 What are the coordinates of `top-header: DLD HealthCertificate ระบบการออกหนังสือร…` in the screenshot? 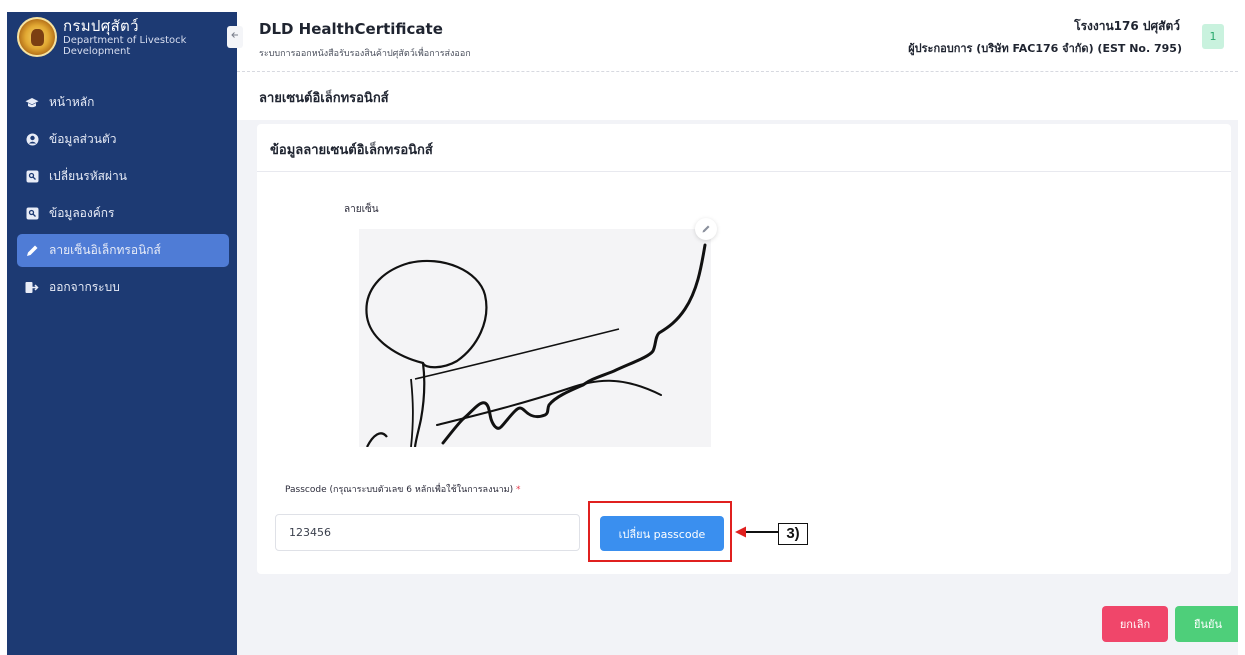 It's located at (737, 42).